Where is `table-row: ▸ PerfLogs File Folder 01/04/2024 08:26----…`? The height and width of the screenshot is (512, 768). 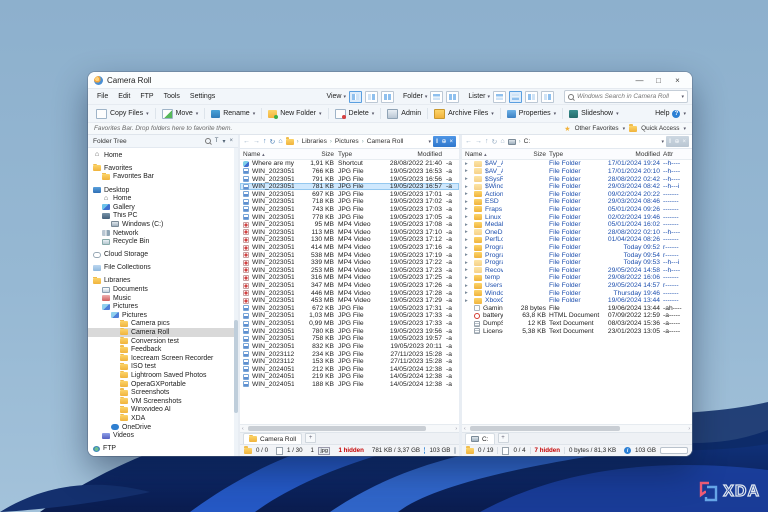 table-row: ▸ PerfLogs File Folder 01/04/2024 08:26----… is located at coordinates (577, 240).